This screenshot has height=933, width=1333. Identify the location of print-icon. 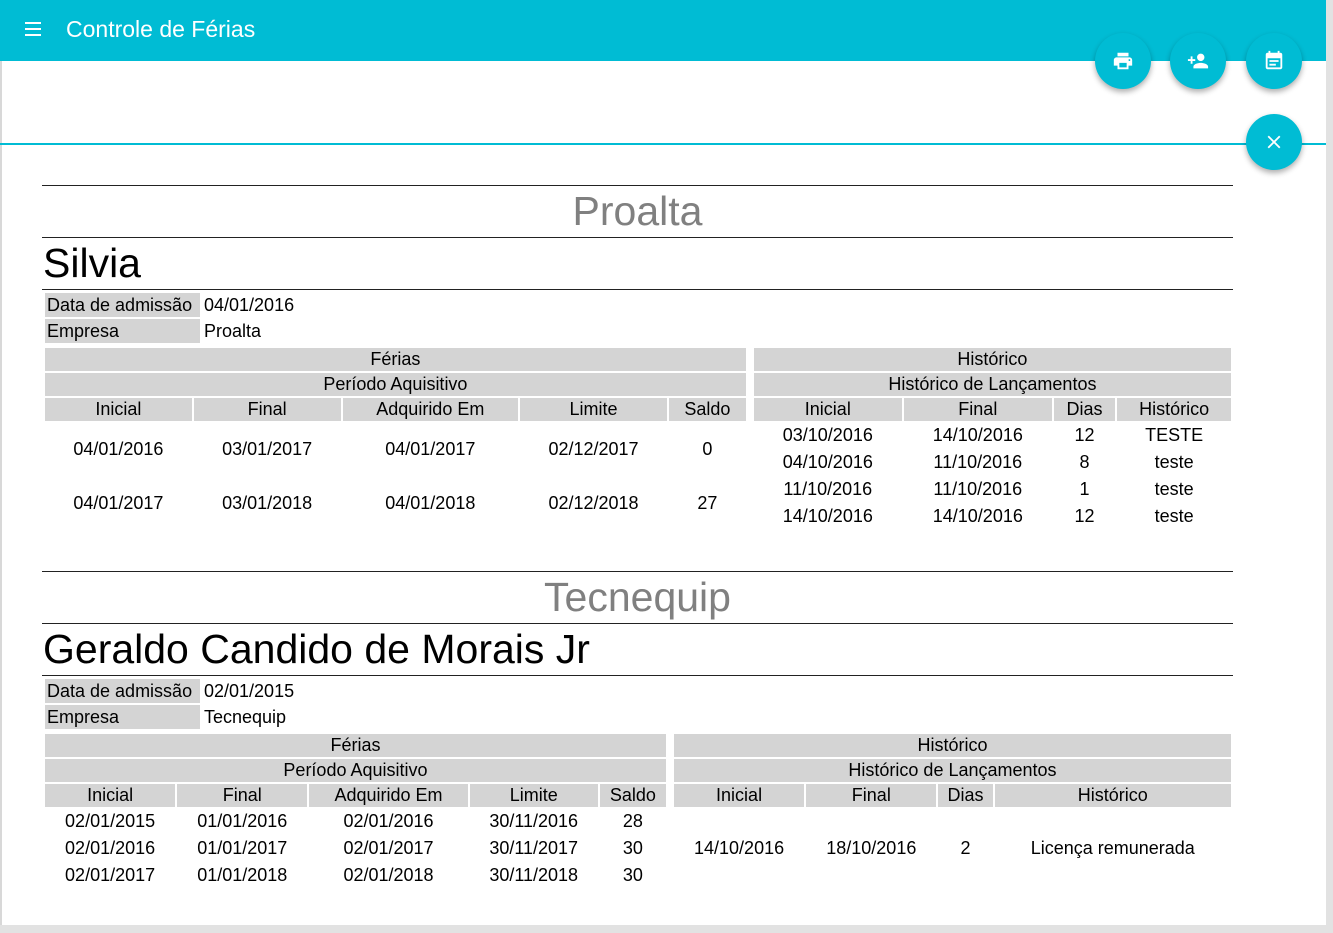
(1123, 61).